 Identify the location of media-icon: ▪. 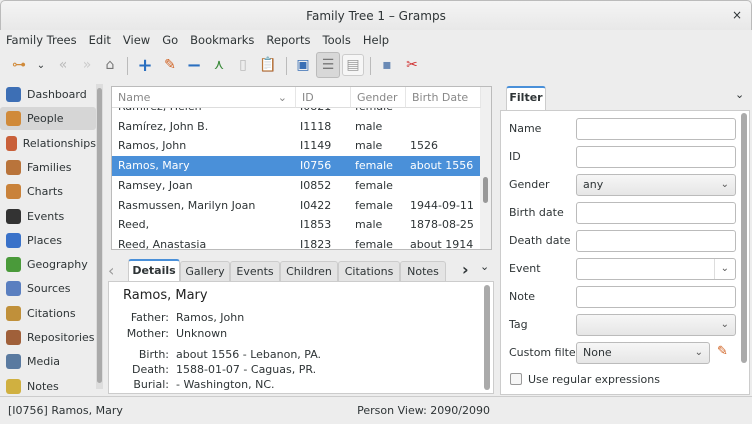
(387, 65).